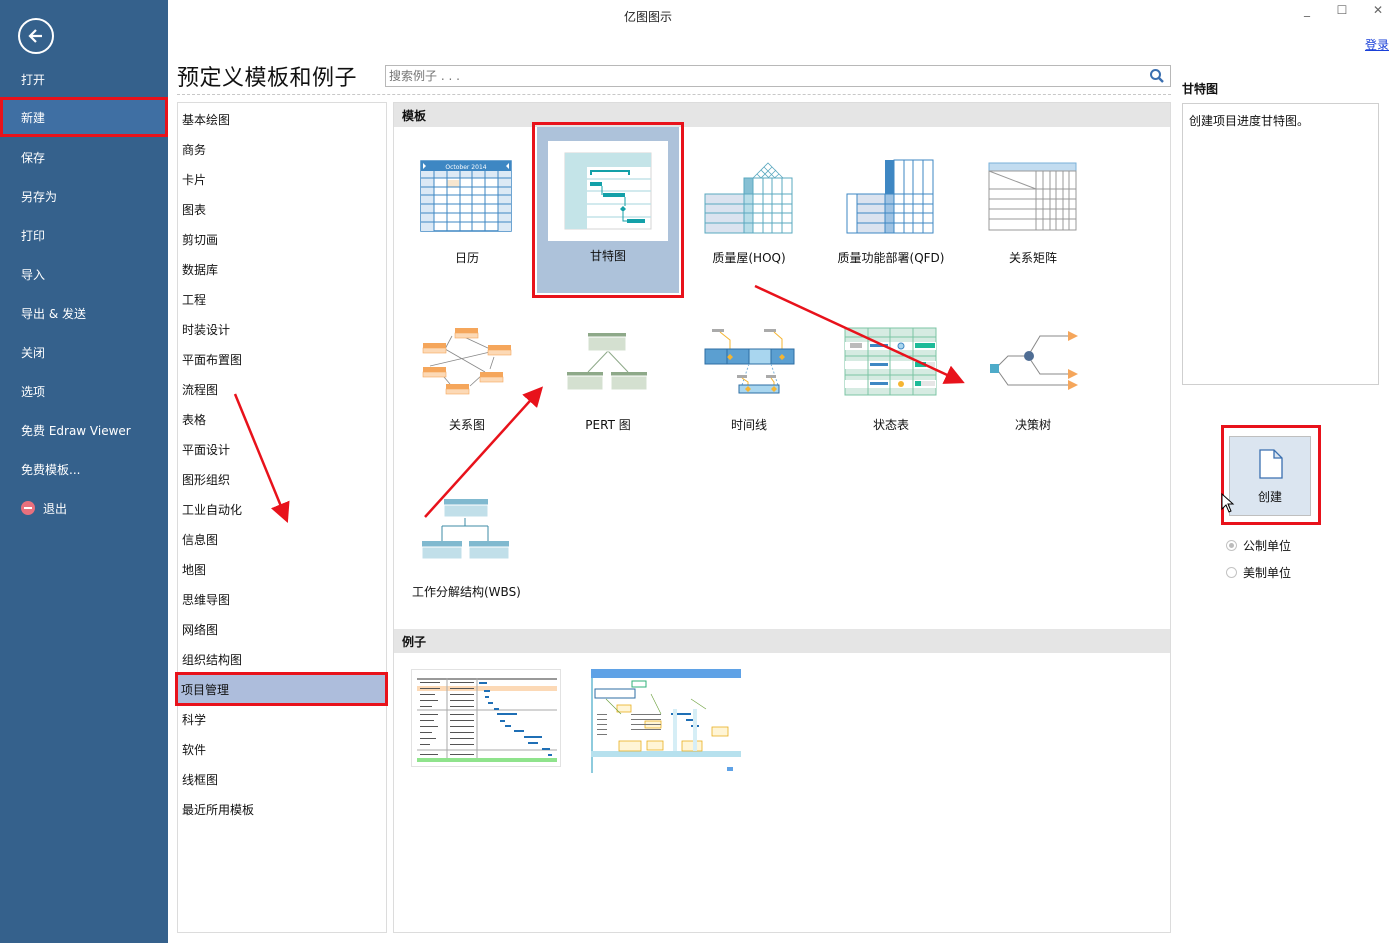 The height and width of the screenshot is (943, 1396). What do you see at coordinates (1032, 258) in the screenshot?
I see `template-label: 关系矩阵` at bounding box center [1032, 258].